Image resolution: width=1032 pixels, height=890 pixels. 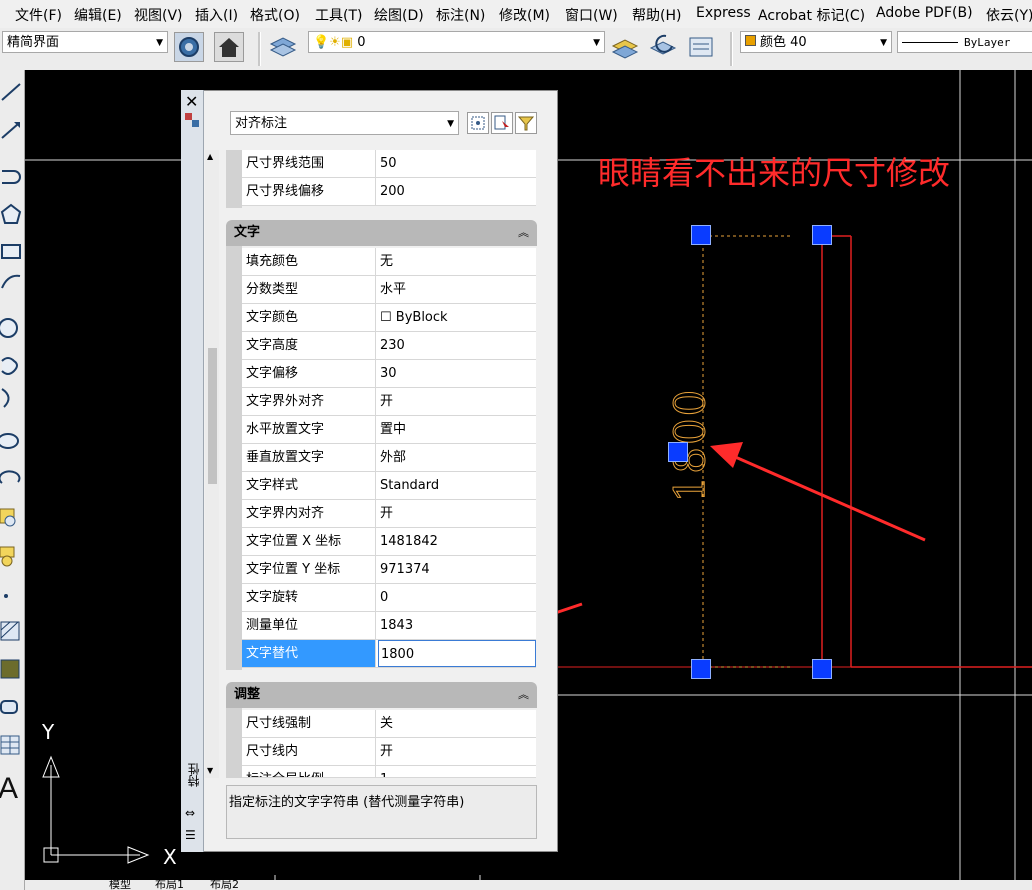 What do you see at coordinates (11, 366) in the screenshot?
I see `revcloud-icon` at bounding box center [11, 366].